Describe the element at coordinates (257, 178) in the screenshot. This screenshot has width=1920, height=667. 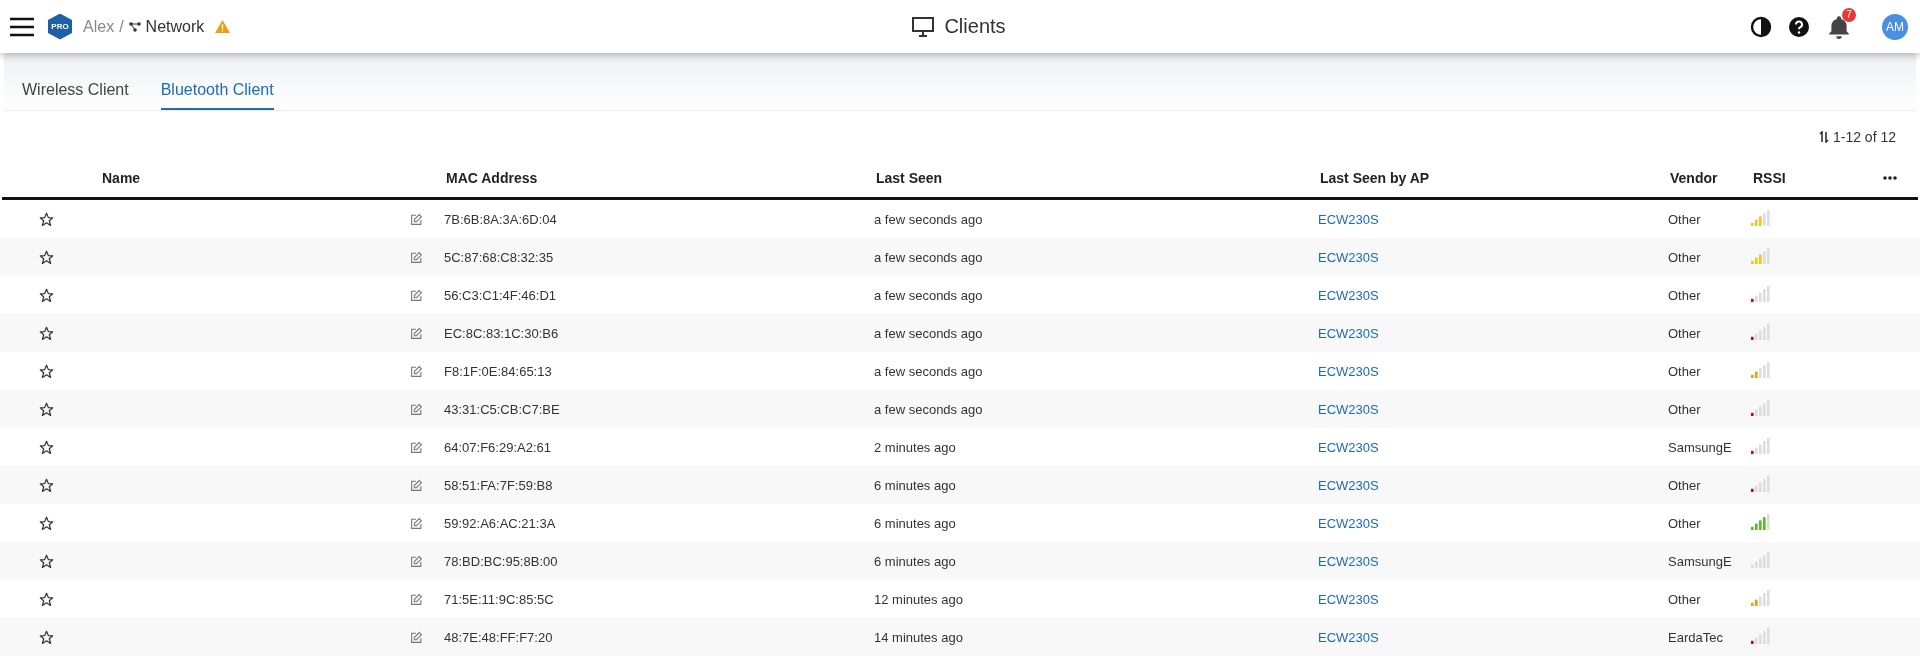
I see `column-header: Name` at that location.